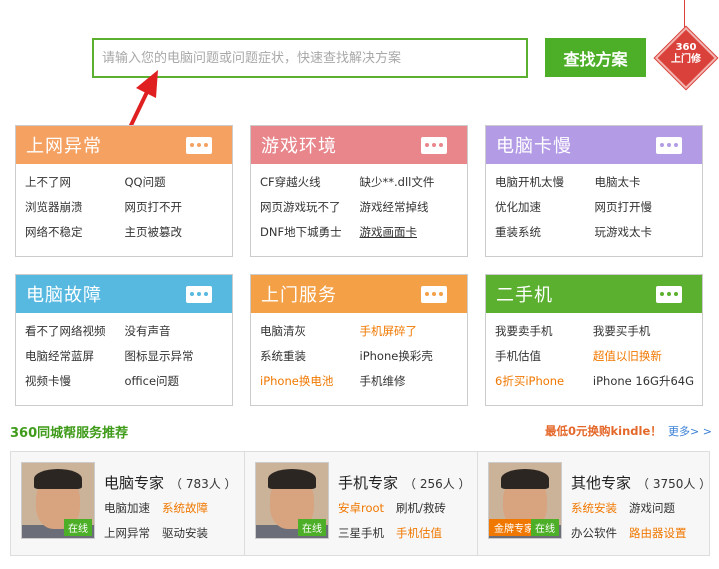  I want to click on card-link: 重装系统, so click(545, 232).